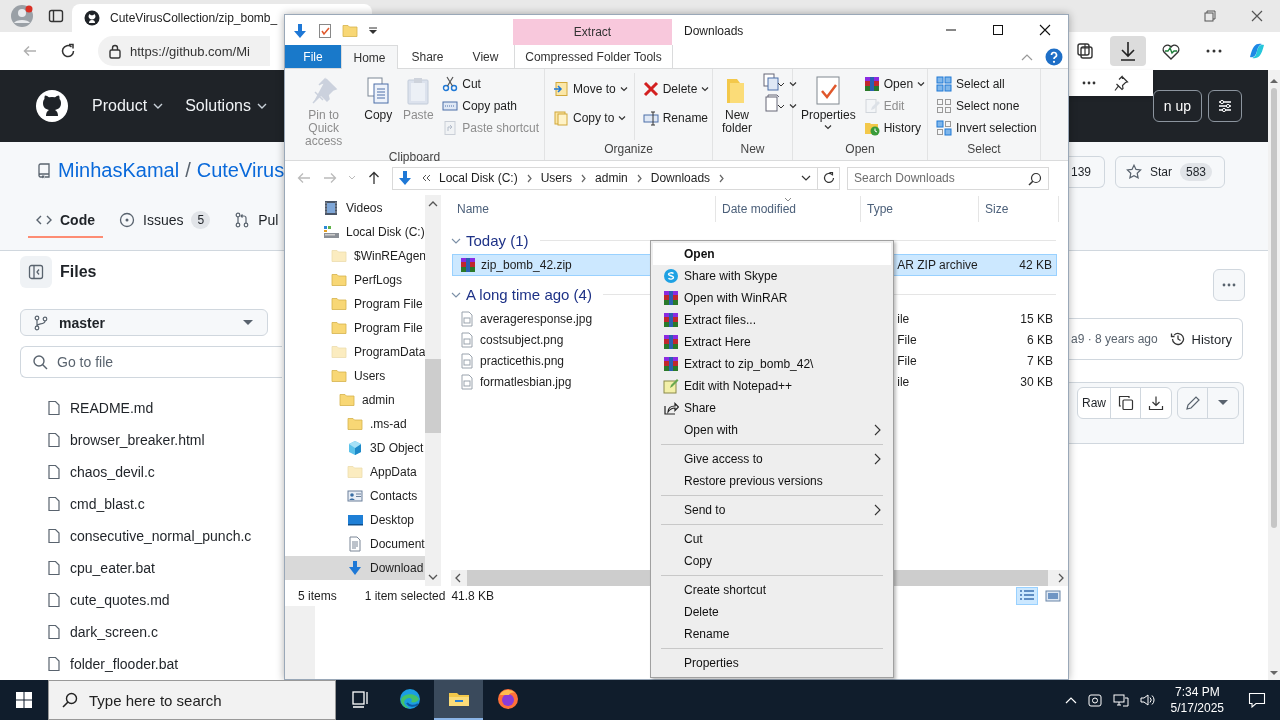  Describe the element at coordinates (355, 520) in the screenshot. I see `nav-tree-item: Desktop` at that location.